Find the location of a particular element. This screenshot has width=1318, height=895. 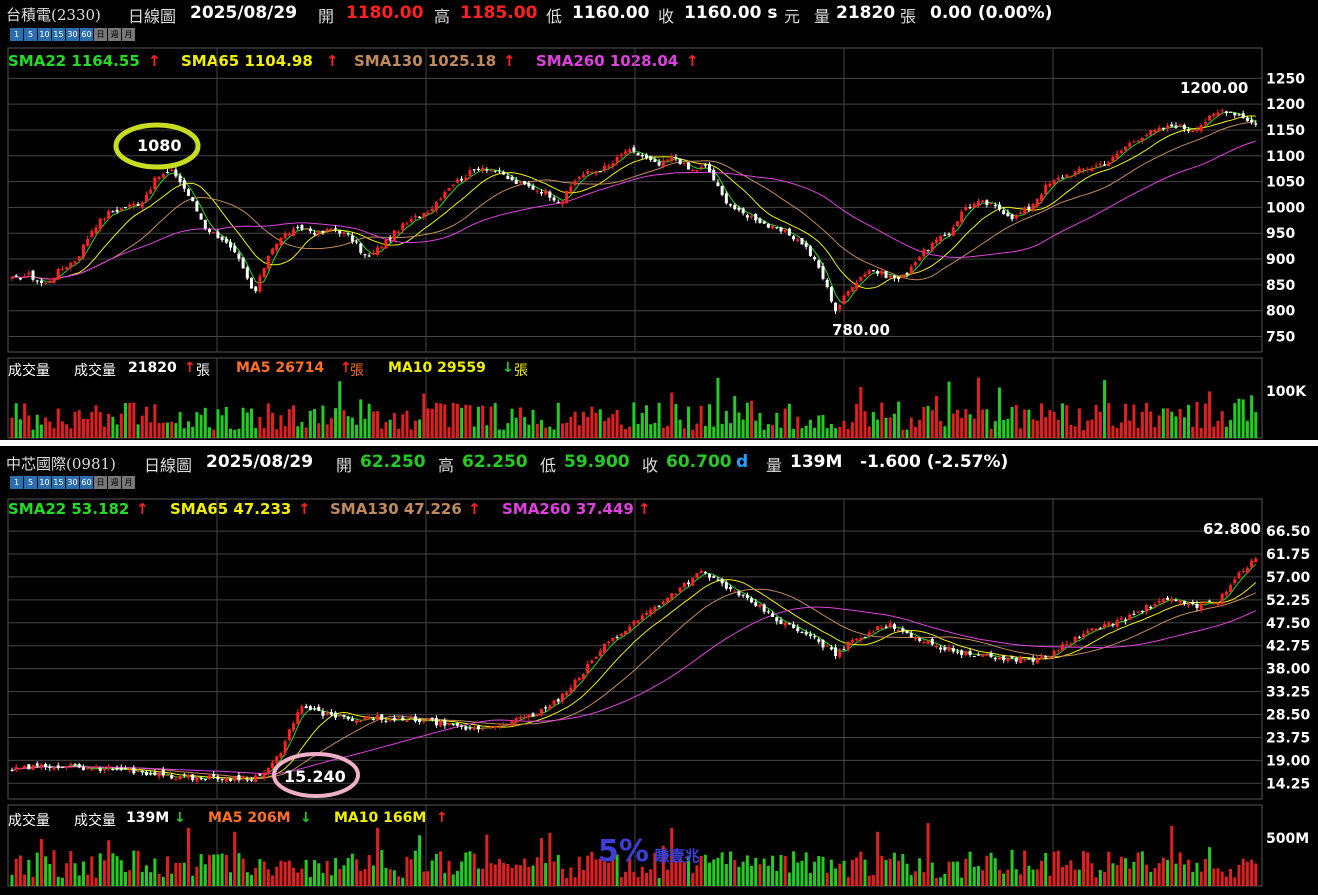

volume-tick-label: 500M is located at coordinates (1287, 839).